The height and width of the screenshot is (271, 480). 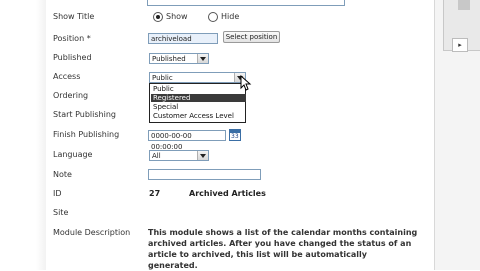 I want to click on expand-button: ▸, so click(x=460, y=45).